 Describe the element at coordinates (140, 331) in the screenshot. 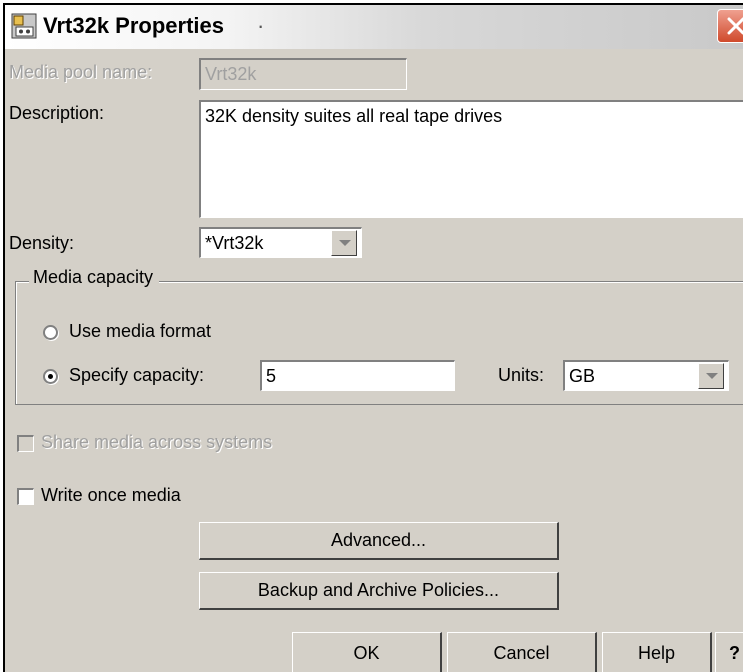

I see `use-media-format-label: Use media format` at that location.